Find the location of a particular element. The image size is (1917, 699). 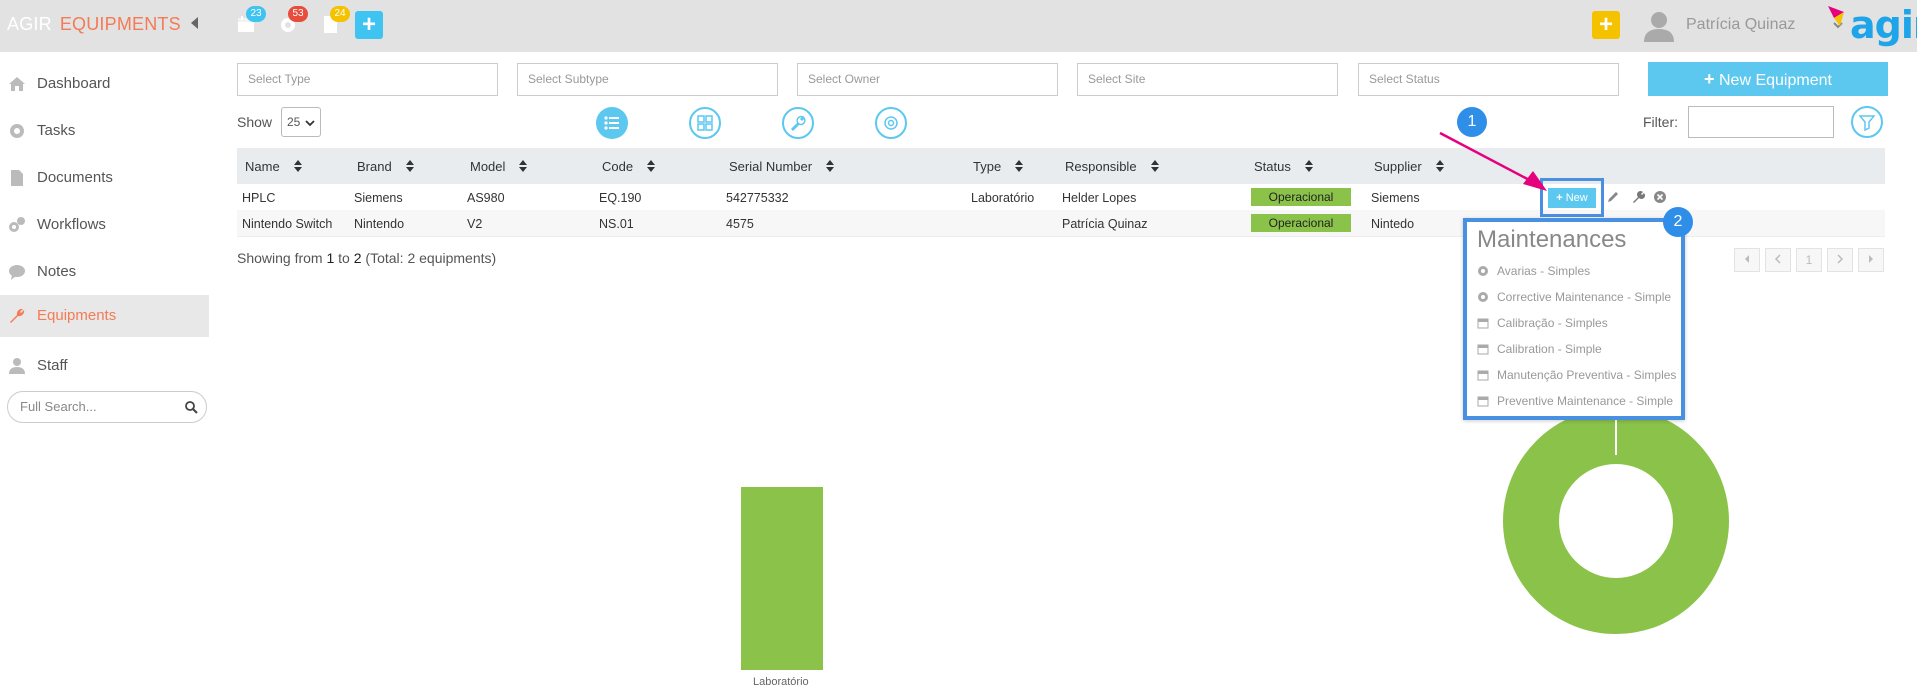

annotation-arrow is located at coordinates (1493, 161).